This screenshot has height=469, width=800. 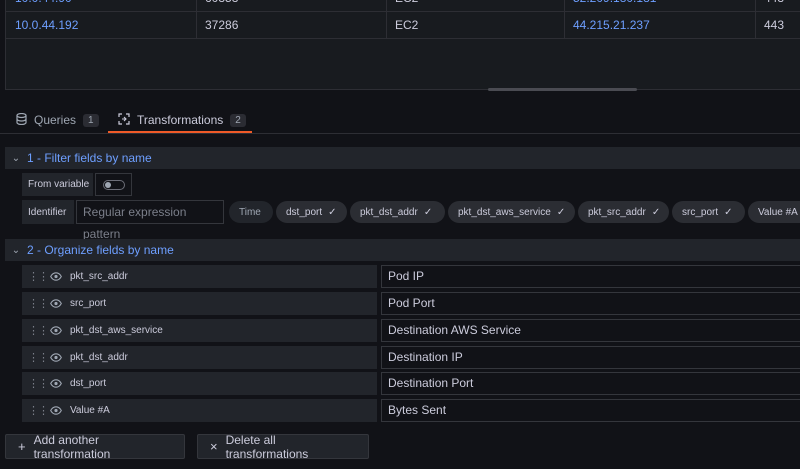 I want to click on organize-field-row: ⋮⋮ dst_port, so click(x=199, y=383).